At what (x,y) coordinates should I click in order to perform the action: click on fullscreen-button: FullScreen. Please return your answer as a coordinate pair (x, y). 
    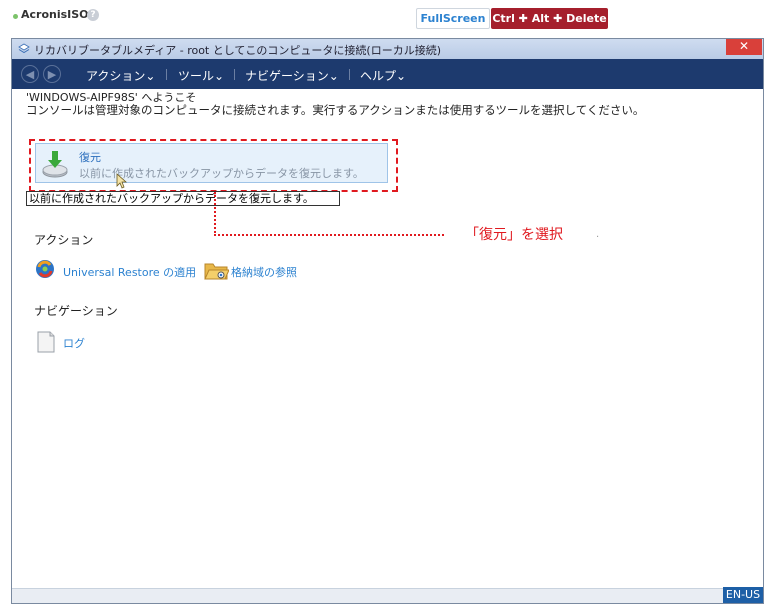
    Looking at the image, I should click on (453, 18).